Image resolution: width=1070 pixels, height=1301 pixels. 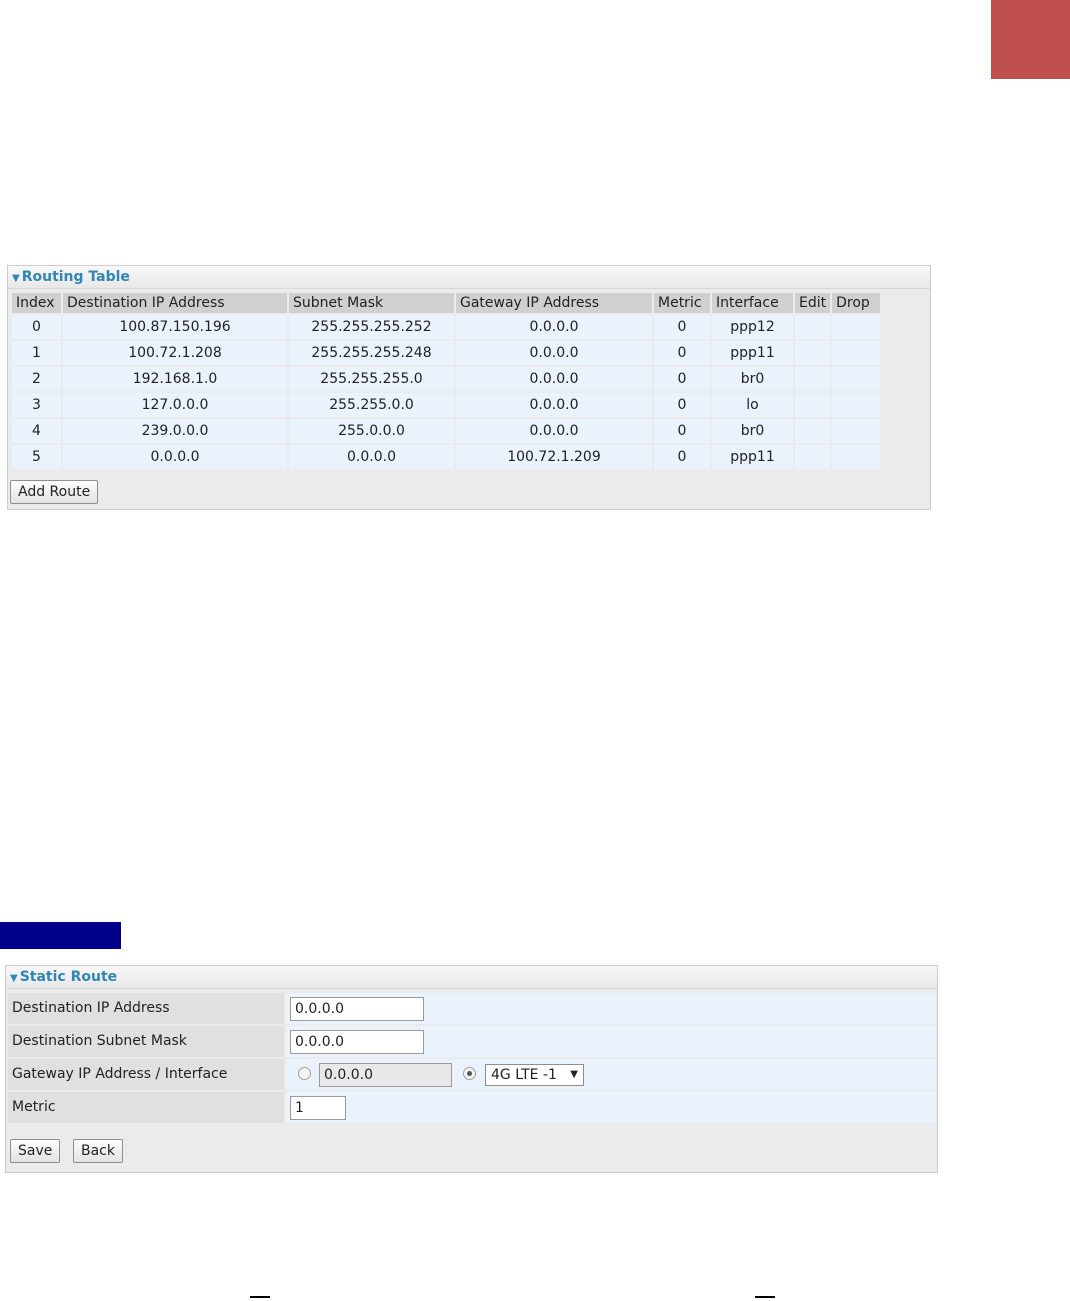 I want to click on corner-color-block, so click(x=1030, y=39).